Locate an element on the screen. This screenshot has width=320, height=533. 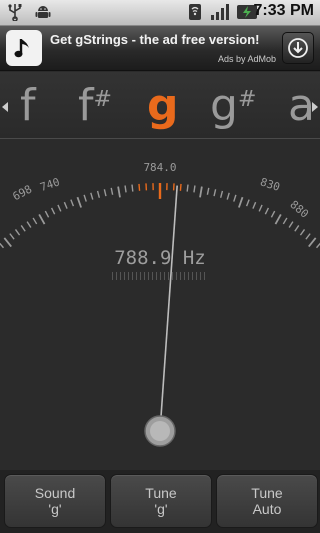
usb-icon is located at coordinates (15, 12).